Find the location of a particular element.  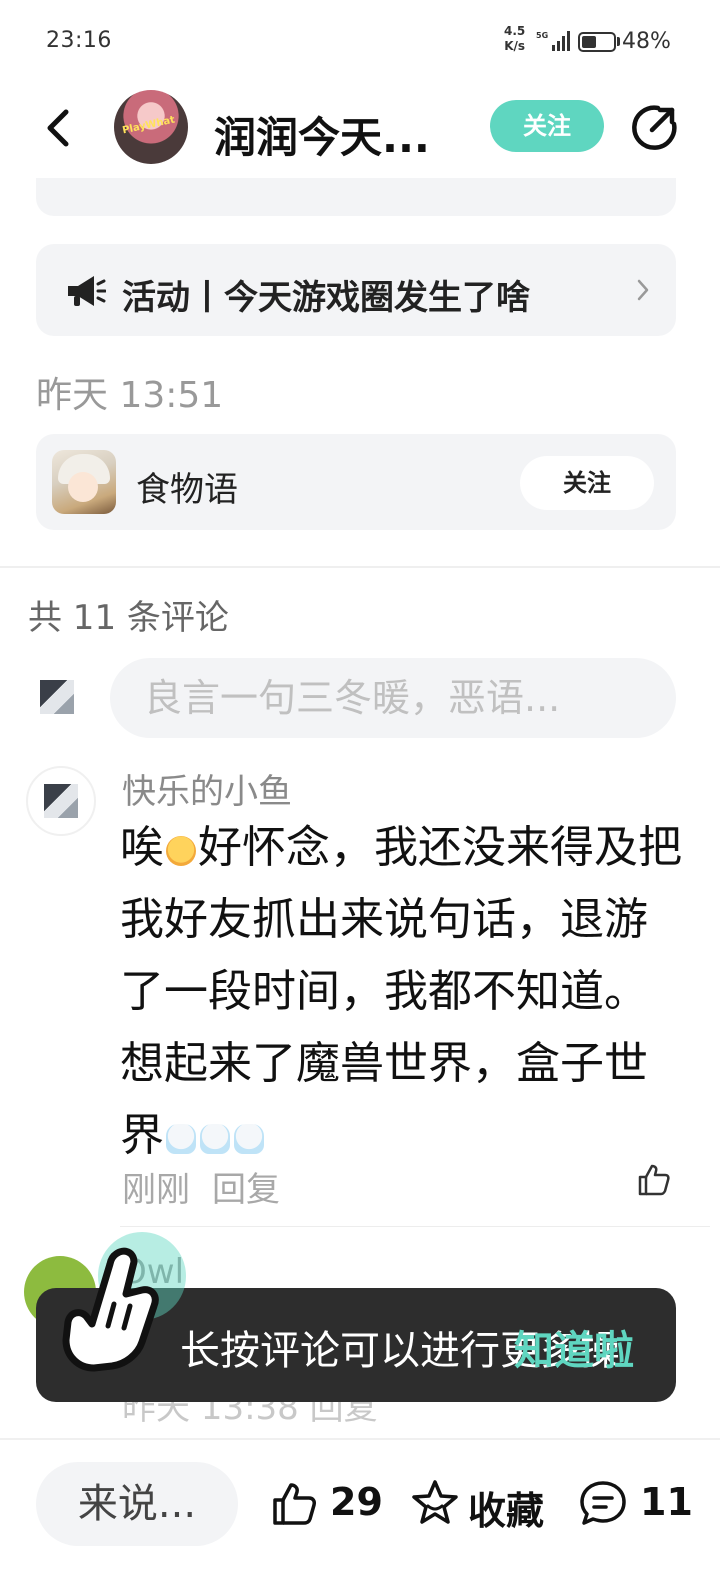

network-speed: 4.5 K/s is located at coordinates (514, 39).